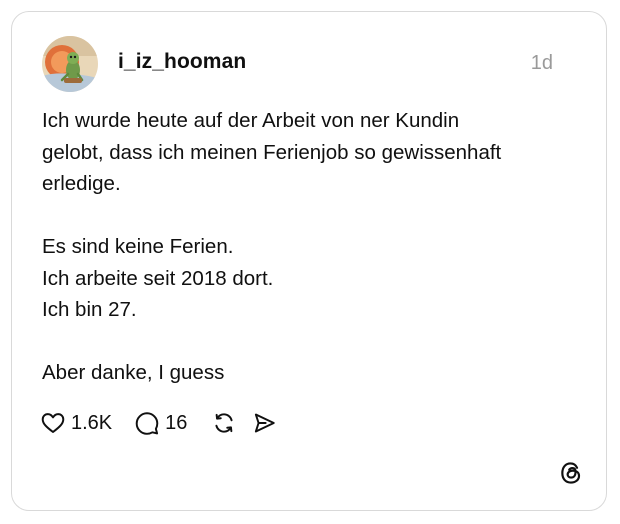 The width and height of the screenshot is (620, 524). What do you see at coordinates (182, 62) in the screenshot?
I see `username: i_iz_hooman` at bounding box center [182, 62].